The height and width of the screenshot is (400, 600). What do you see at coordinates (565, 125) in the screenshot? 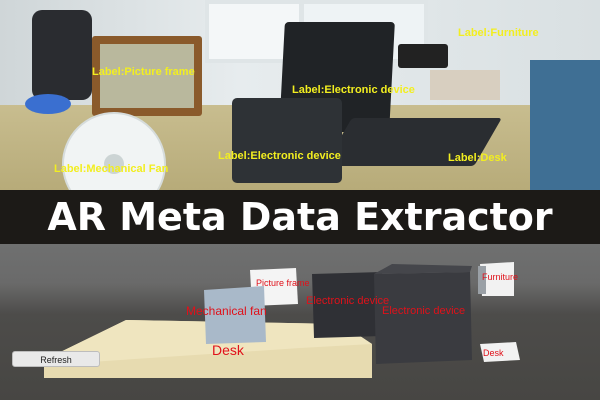
I see `shelf-object` at bounding box center [565, 125].